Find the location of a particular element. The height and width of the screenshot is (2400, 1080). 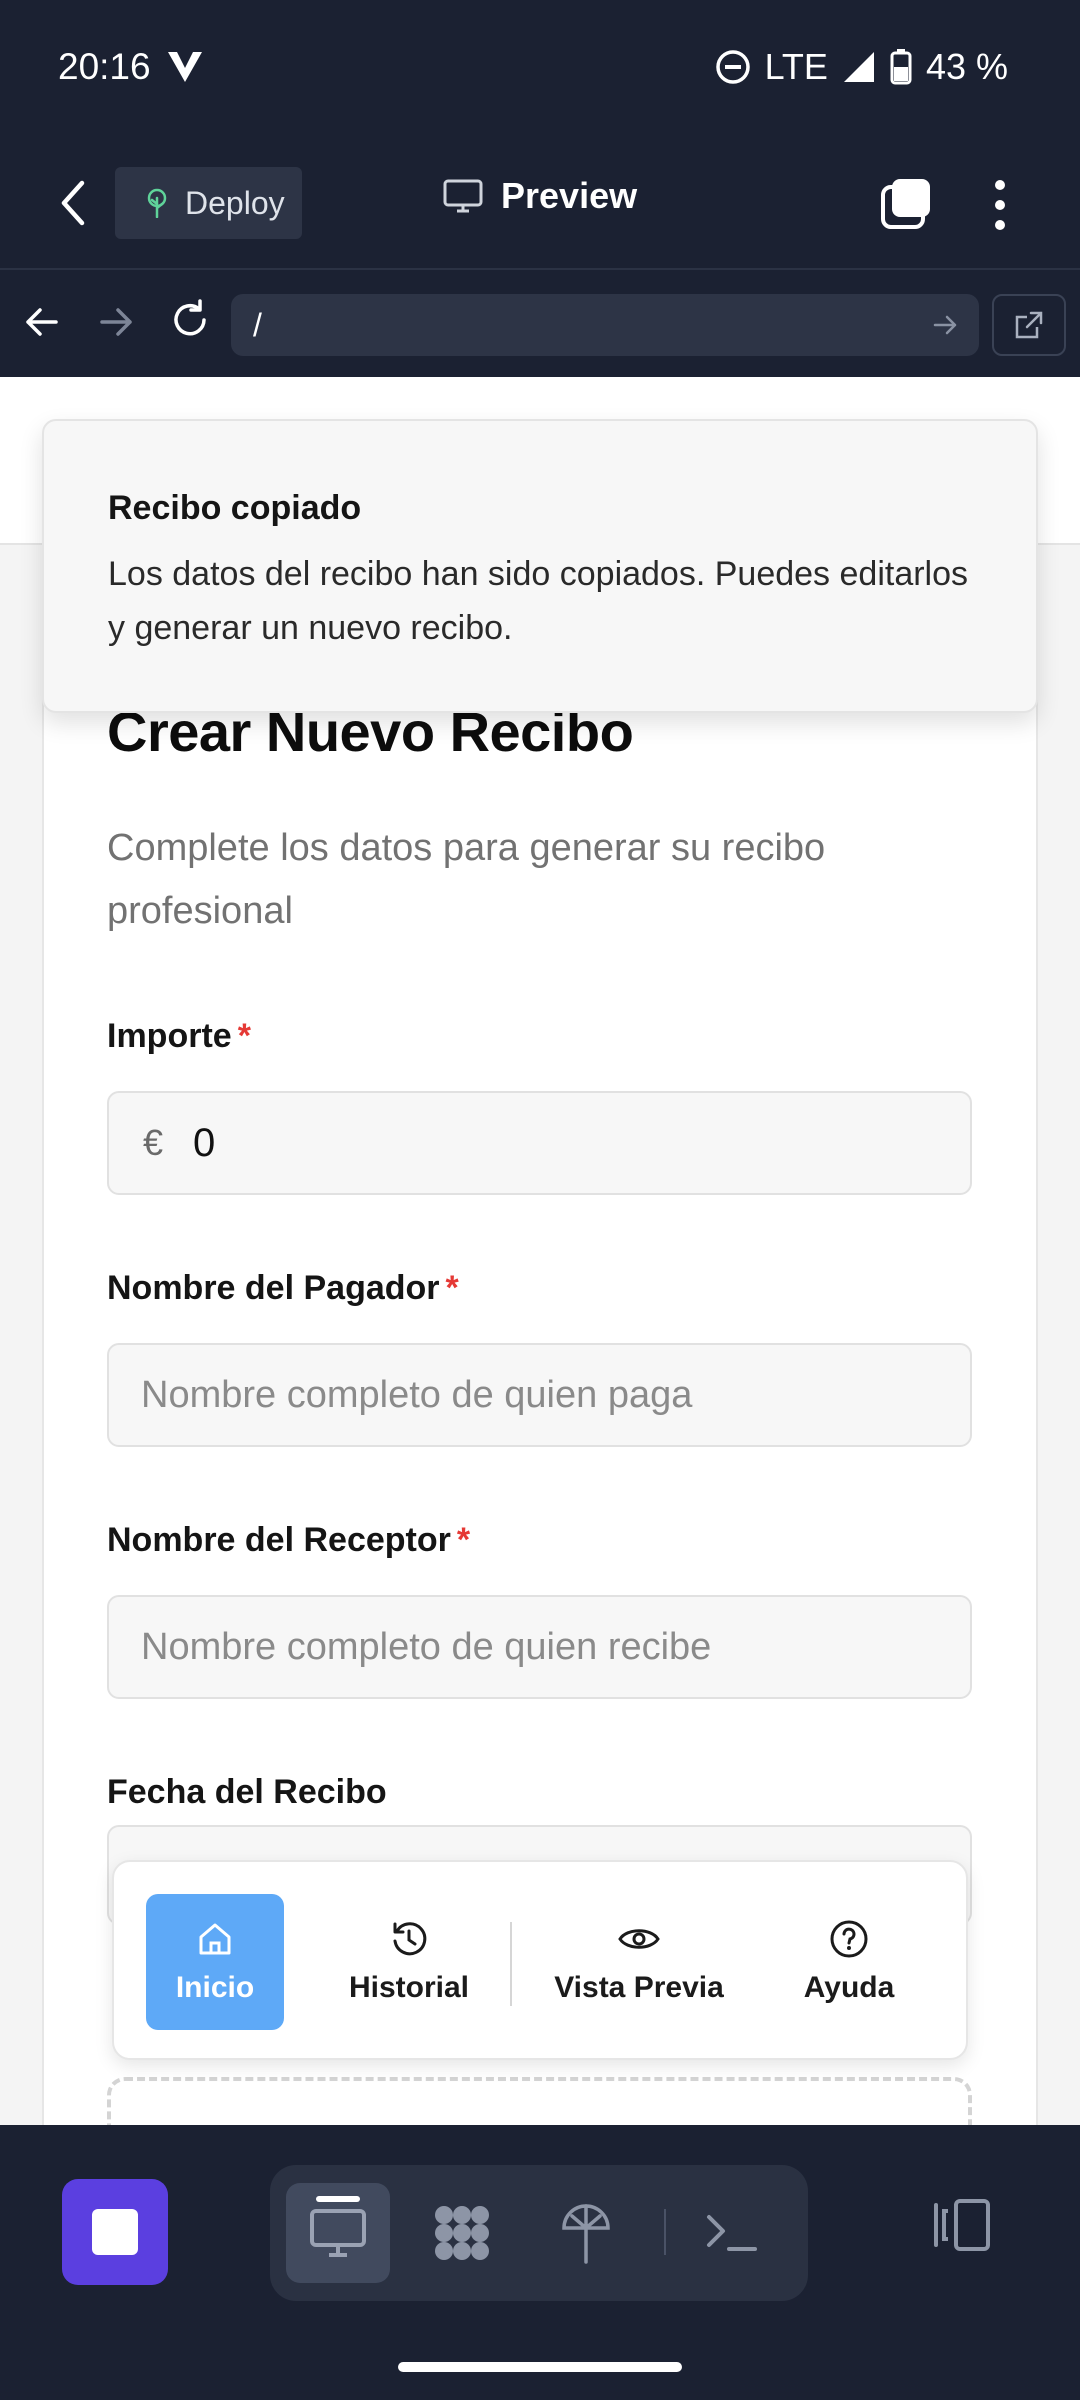

url-text: / is located at coordinates (257, 325).